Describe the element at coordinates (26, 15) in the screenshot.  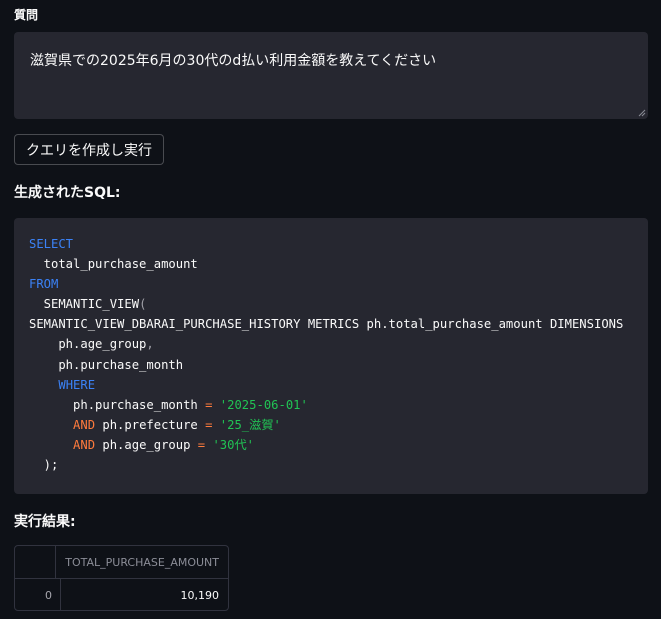
I see `question-label: 質問` at that location.